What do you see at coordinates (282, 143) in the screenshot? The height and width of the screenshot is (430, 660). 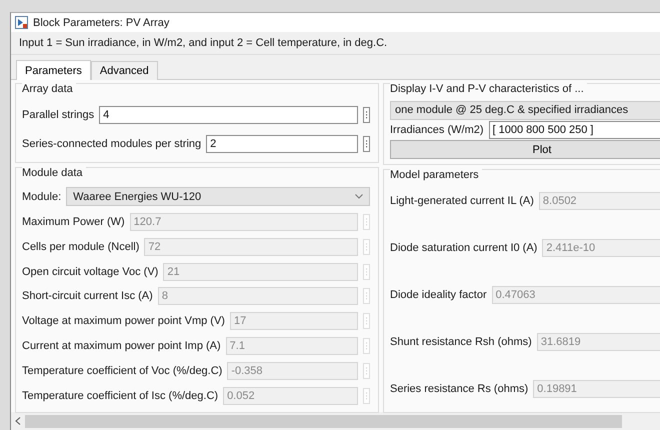 I see `input-field: 2` at bounding box center [282, 143].